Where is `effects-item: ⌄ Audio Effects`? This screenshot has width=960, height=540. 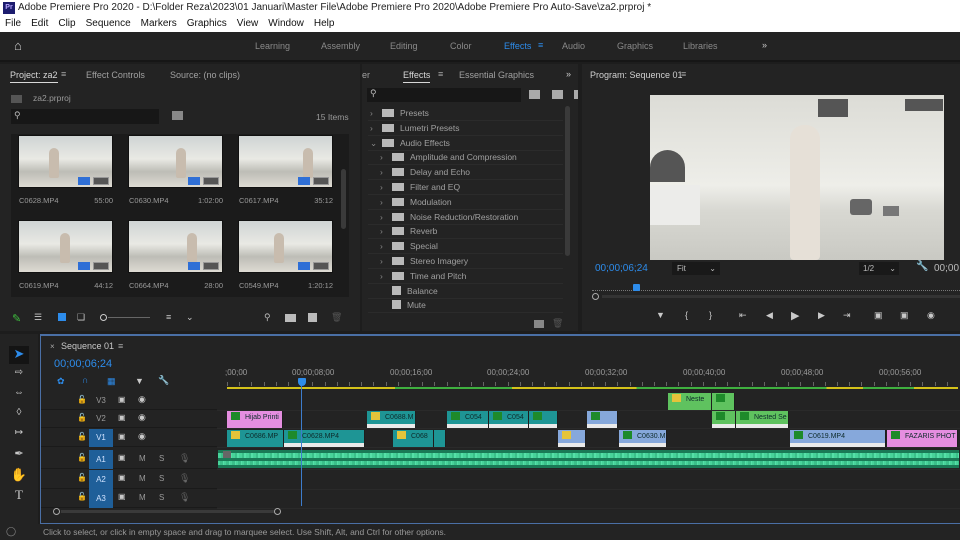
effects-item: ⌄ Audio Effects is located at coordinates (465, 143).